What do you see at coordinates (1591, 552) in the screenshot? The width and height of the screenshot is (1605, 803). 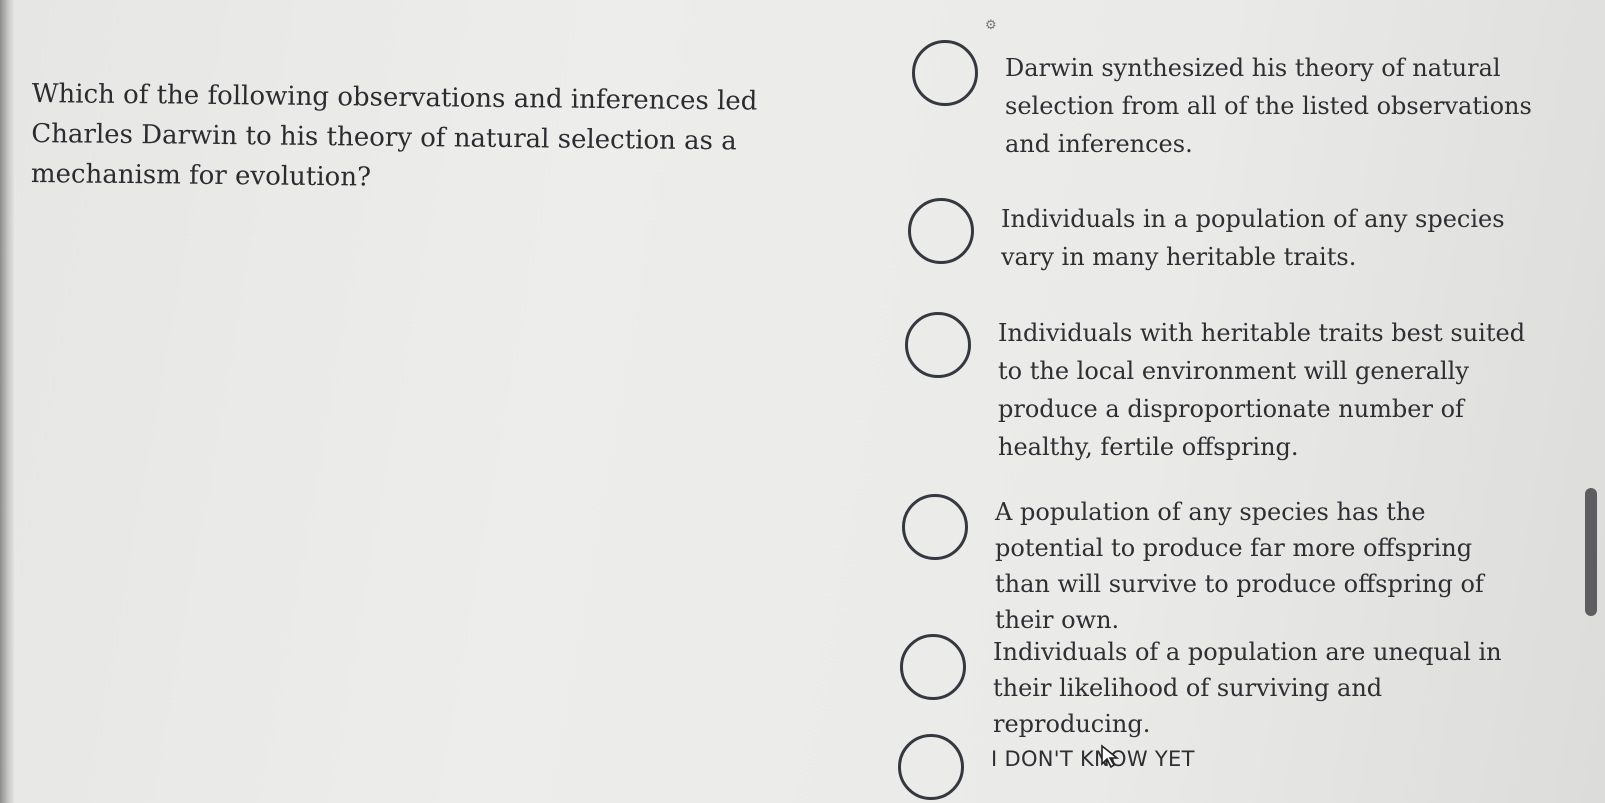 I see `scrollbar-thumb` at bounding box center [1591, 552].